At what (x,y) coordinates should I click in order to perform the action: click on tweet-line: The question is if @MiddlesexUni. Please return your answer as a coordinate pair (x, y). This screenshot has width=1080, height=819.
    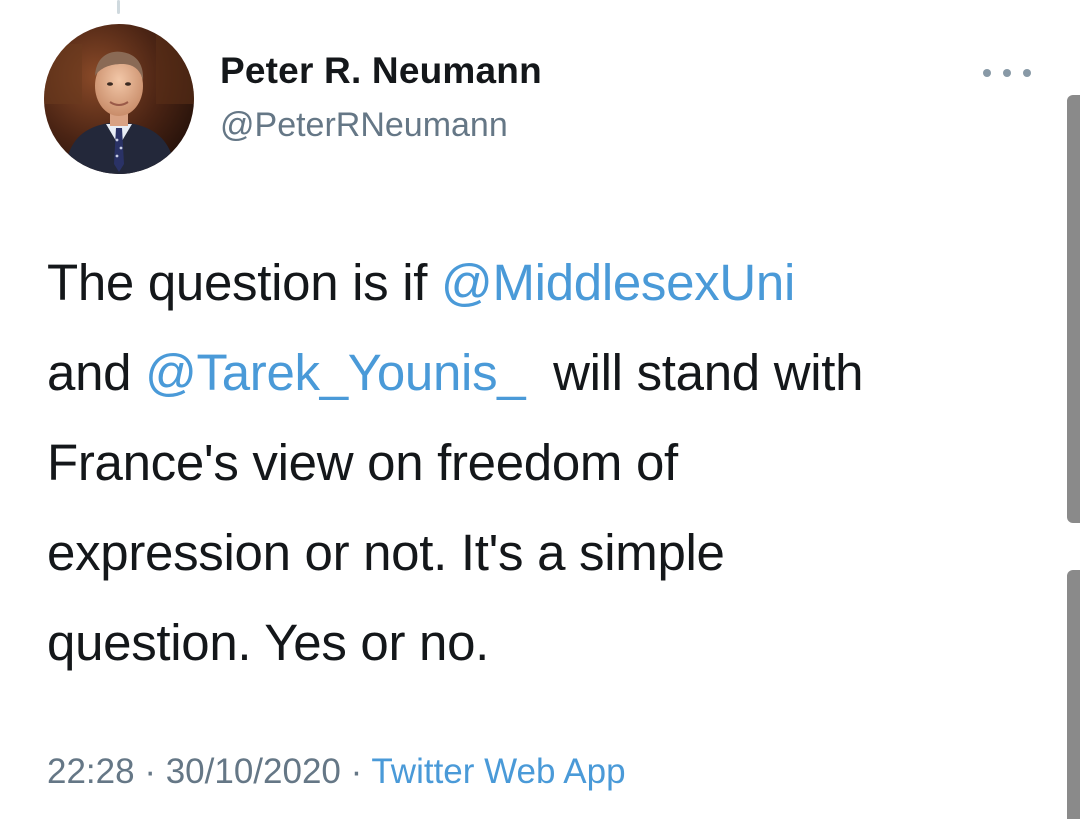
    Looking at the image, I should click on (539, 283).